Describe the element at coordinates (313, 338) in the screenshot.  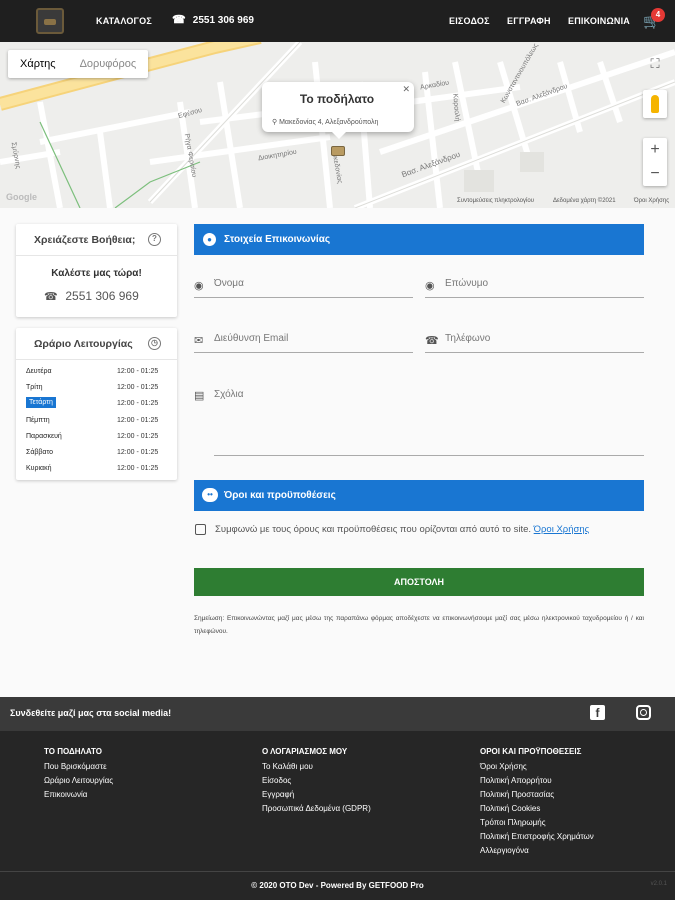
I see `email-input` at that location.